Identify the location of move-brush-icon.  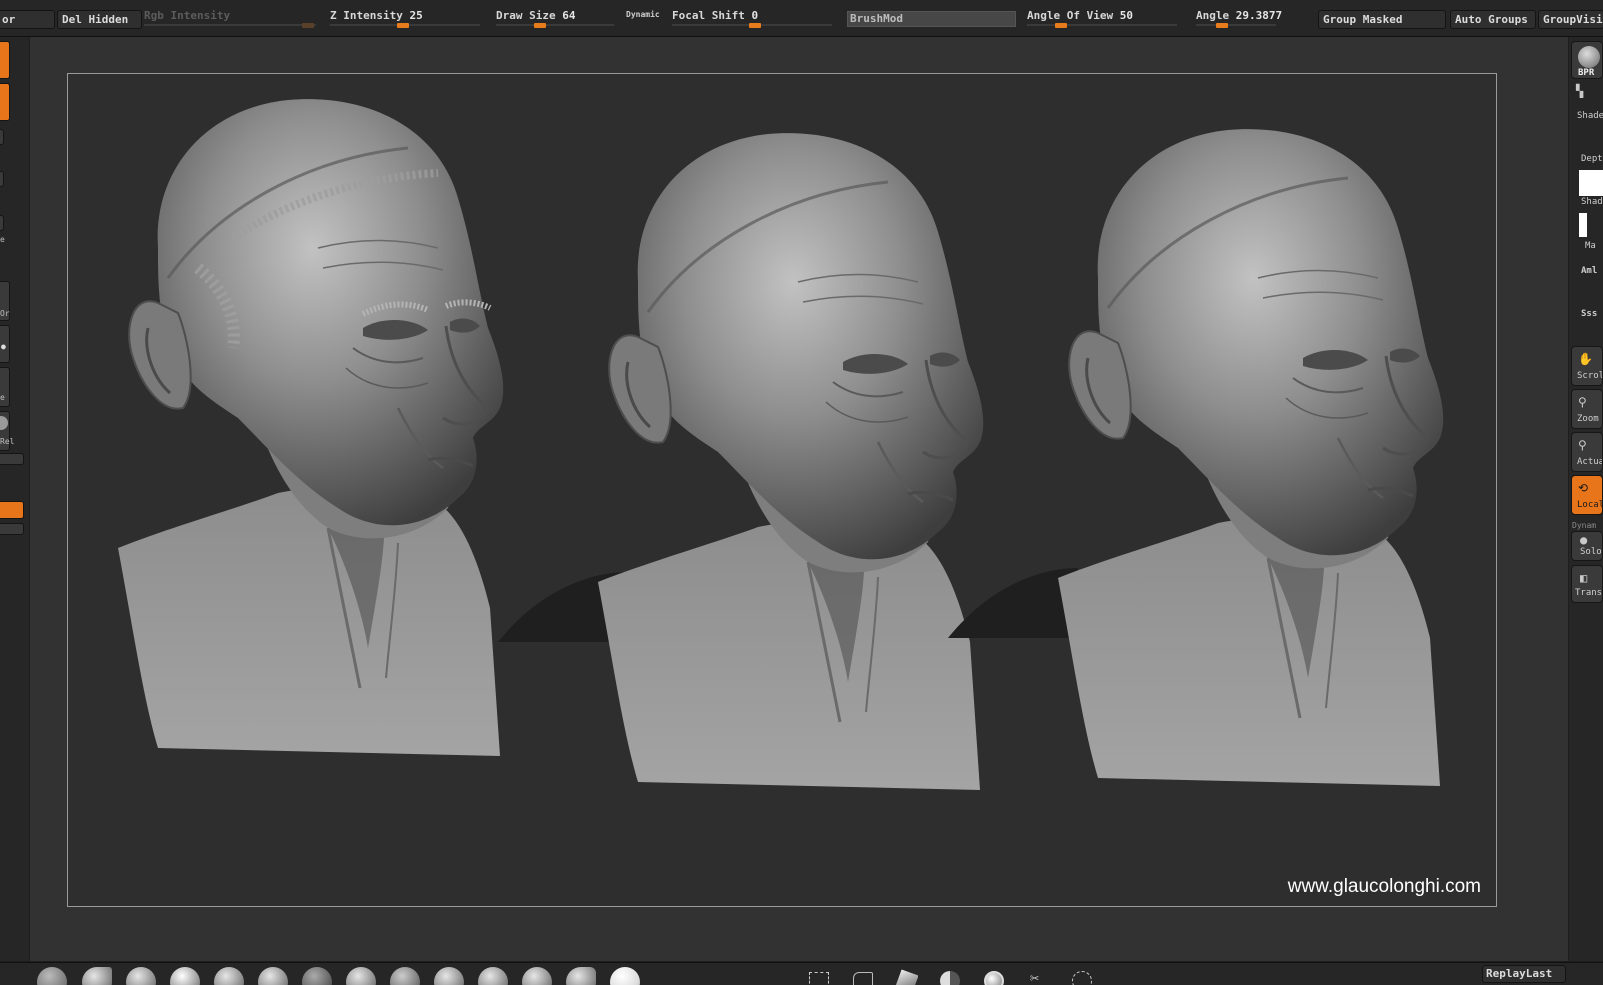
(185, 976).